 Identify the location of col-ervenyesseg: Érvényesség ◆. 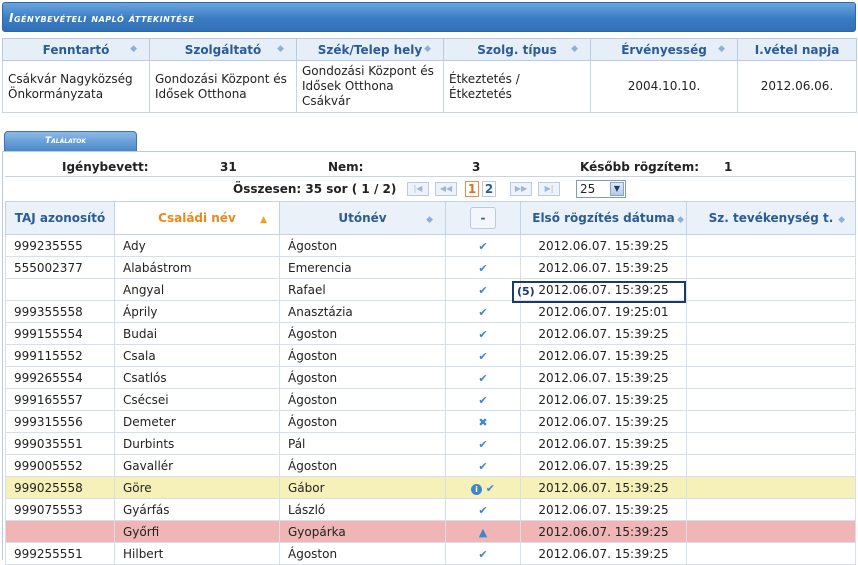
(664, 49).